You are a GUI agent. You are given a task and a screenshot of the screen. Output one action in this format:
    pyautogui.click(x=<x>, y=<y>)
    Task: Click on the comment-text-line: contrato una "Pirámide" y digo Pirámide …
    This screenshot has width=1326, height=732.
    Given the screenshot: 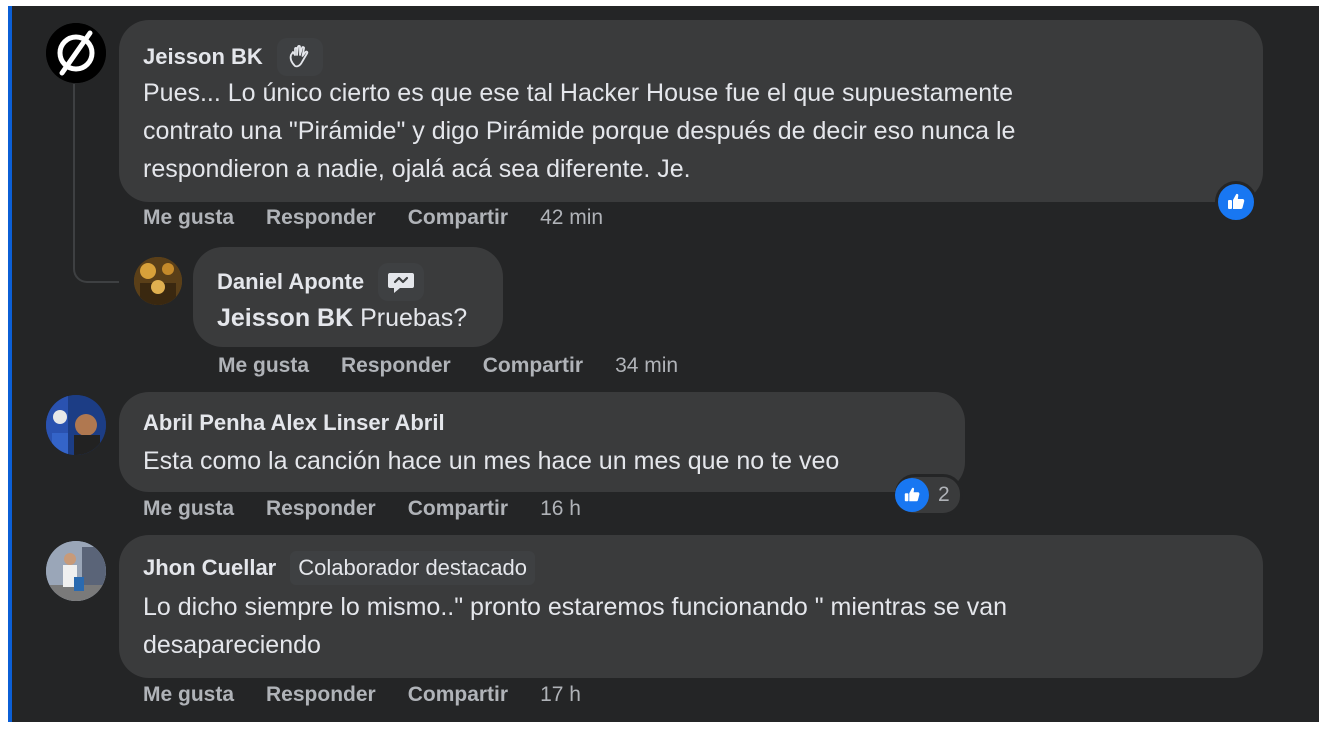 What is the action you would take?
    pyautogui.click(x=579, y=131)
    